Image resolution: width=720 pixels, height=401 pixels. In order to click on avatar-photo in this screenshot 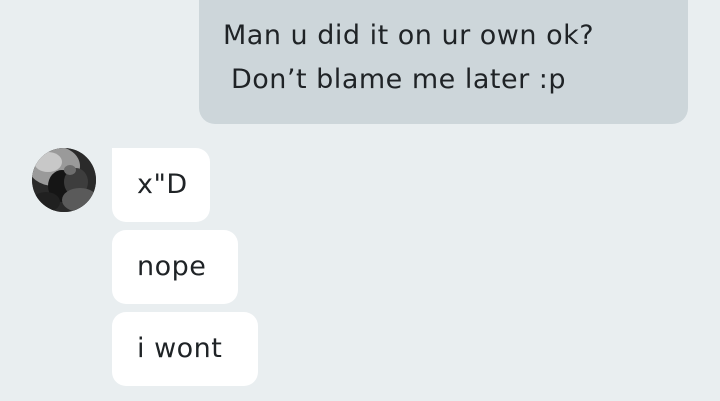, I will do `click(64, 180)`.